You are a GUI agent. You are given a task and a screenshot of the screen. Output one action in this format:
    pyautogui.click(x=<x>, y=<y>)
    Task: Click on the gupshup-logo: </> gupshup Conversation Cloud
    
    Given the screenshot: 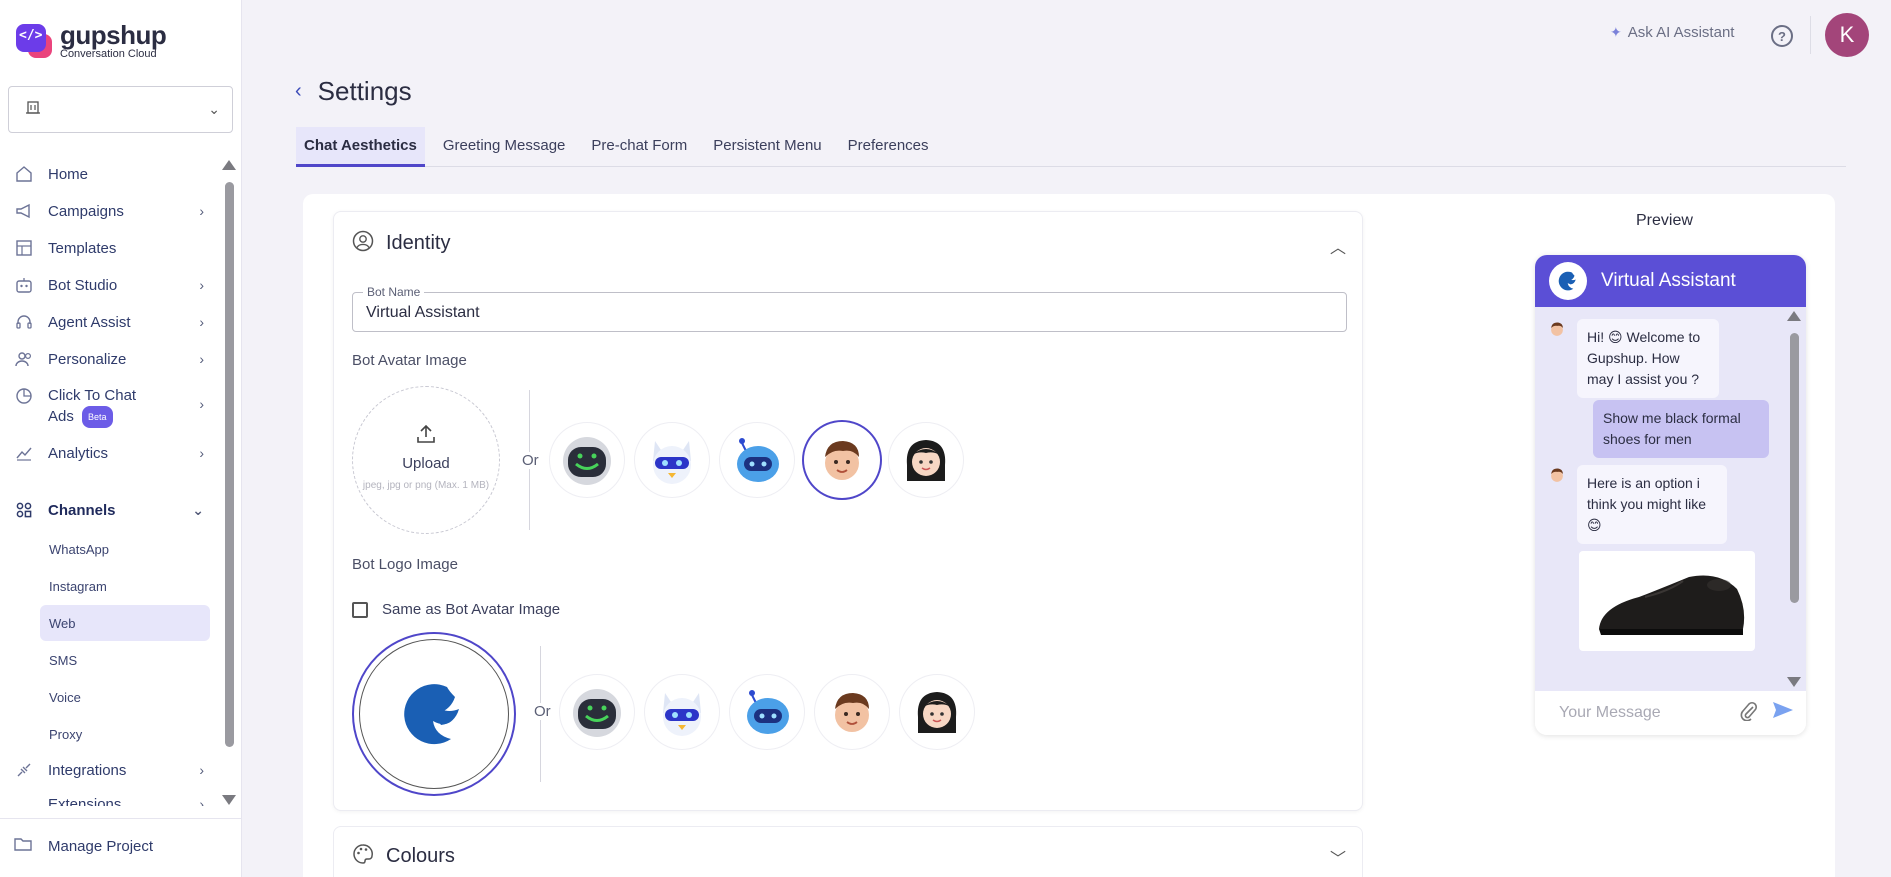 What is the action you would take?
    pyautogui.click(x=90, y=42)
    